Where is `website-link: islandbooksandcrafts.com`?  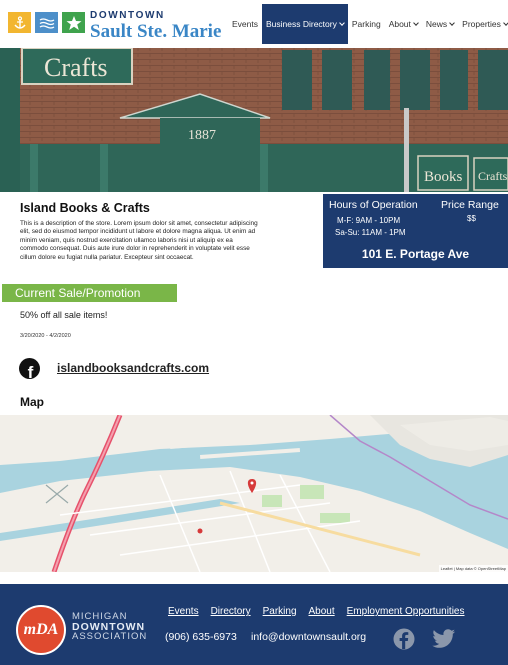
website-link: islandbooksandcrafts.com is located at coordinates (133, 368).